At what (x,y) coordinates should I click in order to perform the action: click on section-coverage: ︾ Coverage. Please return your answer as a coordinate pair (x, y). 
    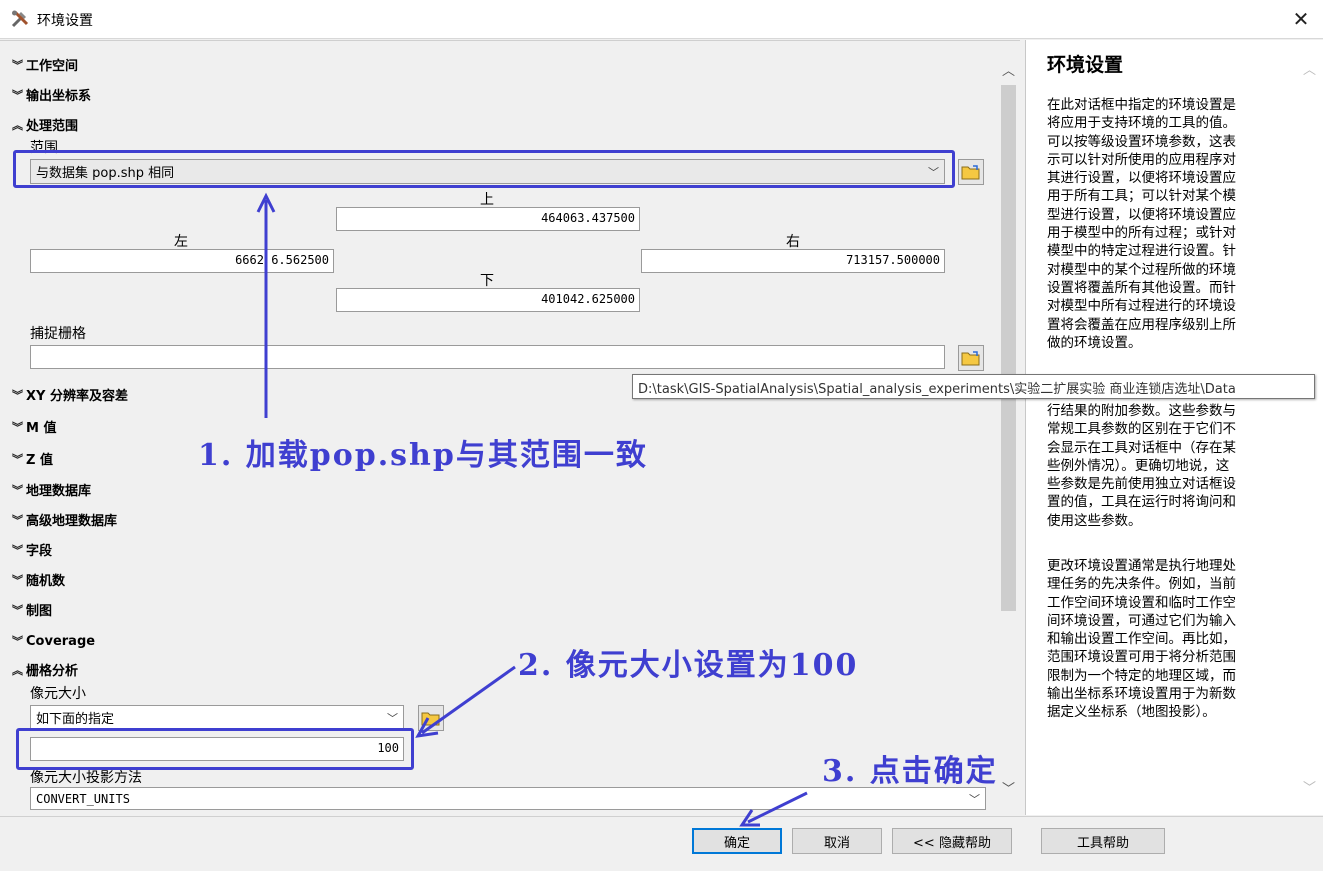
    Looking at the image, I should click on (53, 641).